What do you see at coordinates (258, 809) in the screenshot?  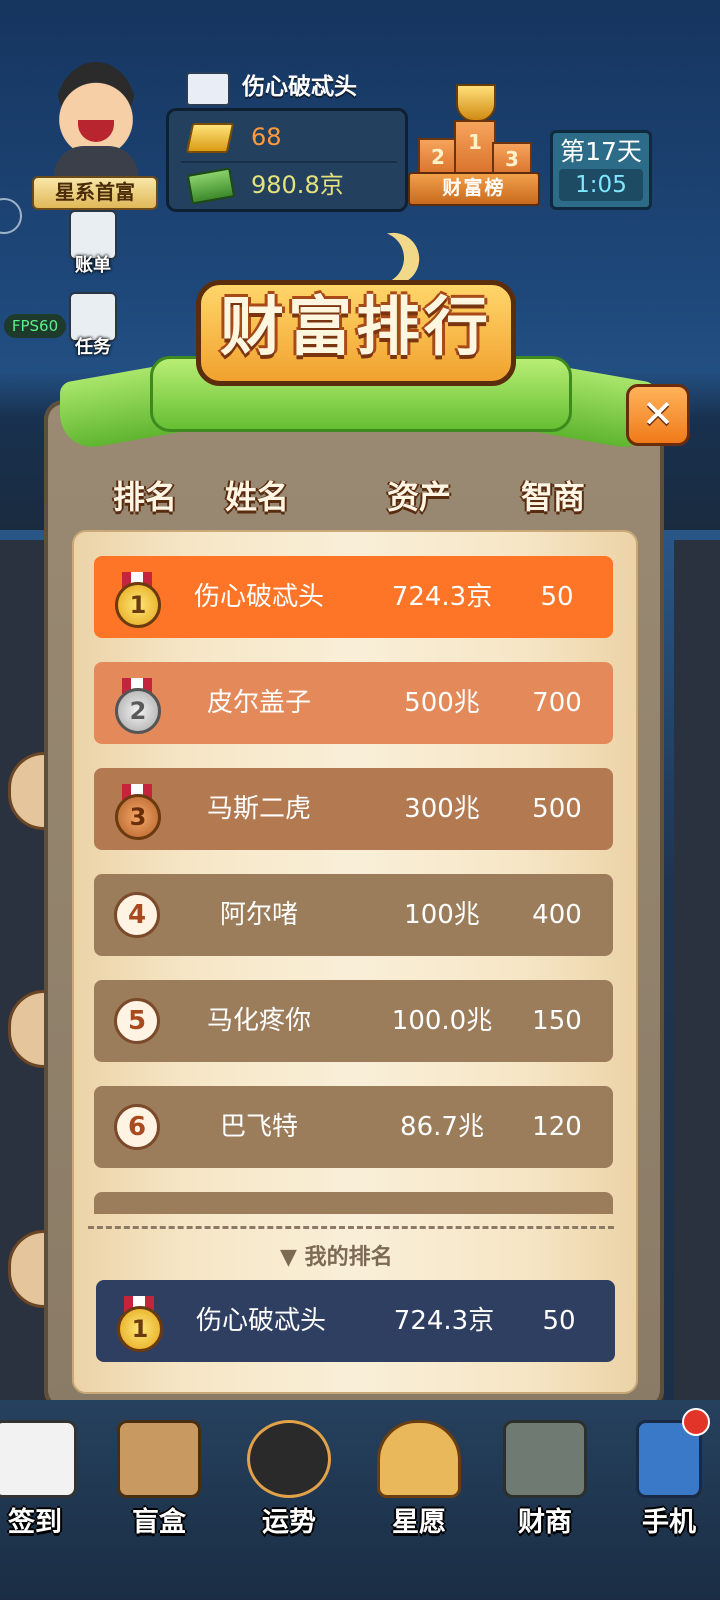 I see `row-name: 马斯二虎` at bounding box center [258, 809].